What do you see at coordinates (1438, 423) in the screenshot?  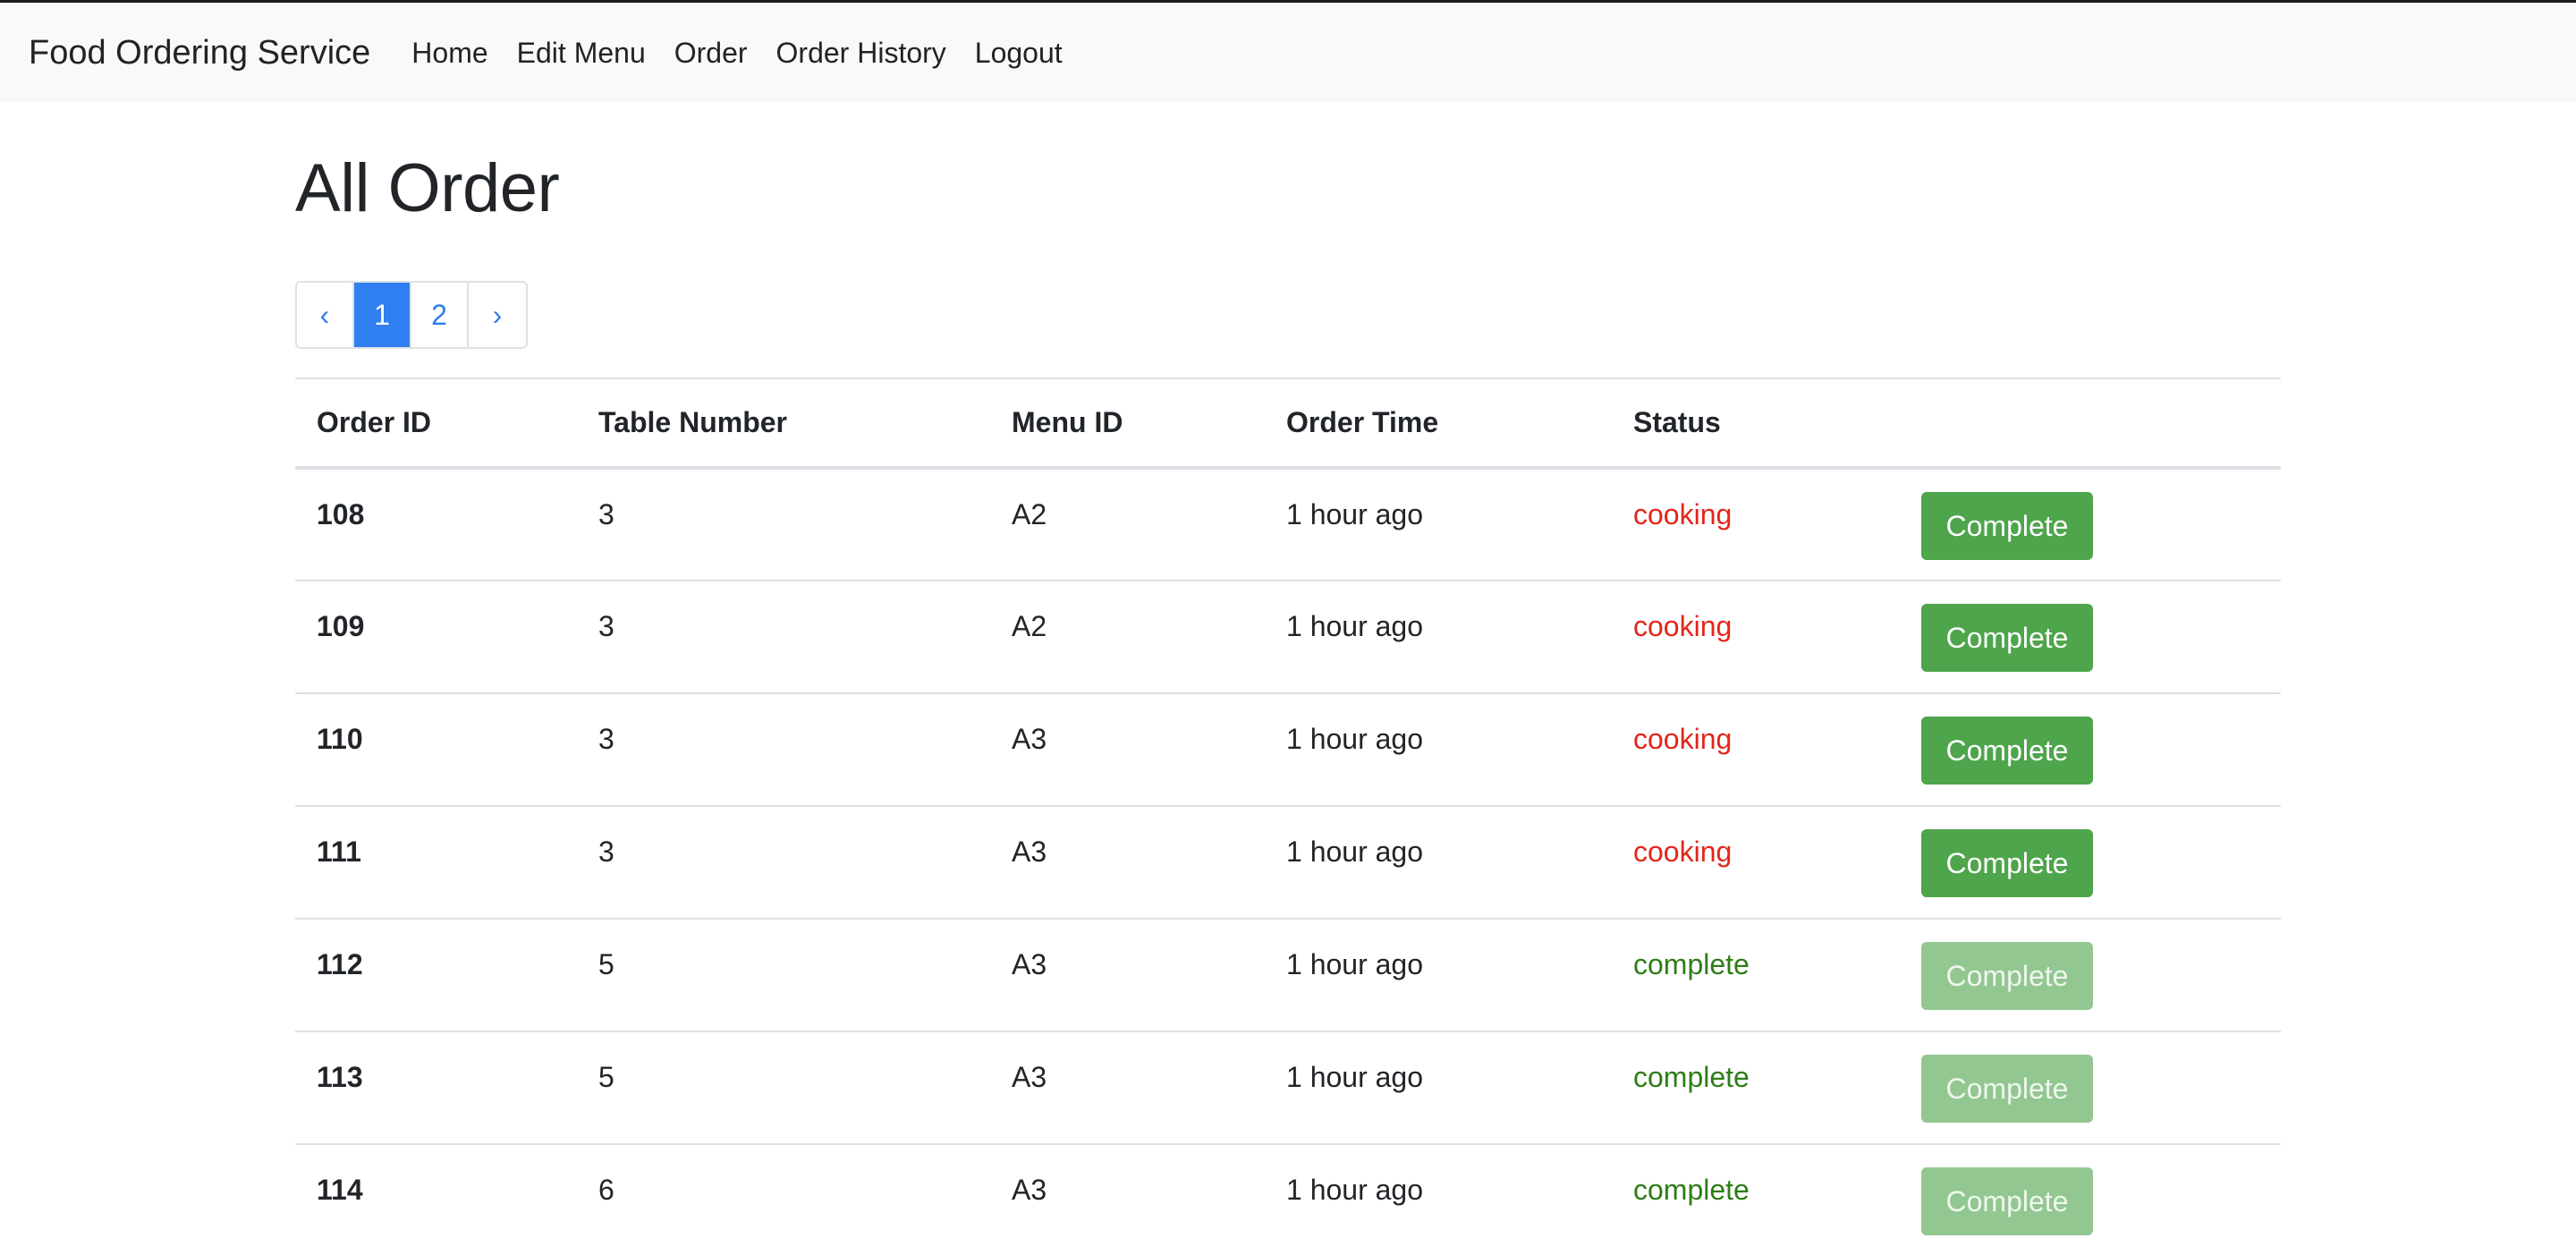 I see `header-order-time: Order Time` at bounding box center [1438, 423].